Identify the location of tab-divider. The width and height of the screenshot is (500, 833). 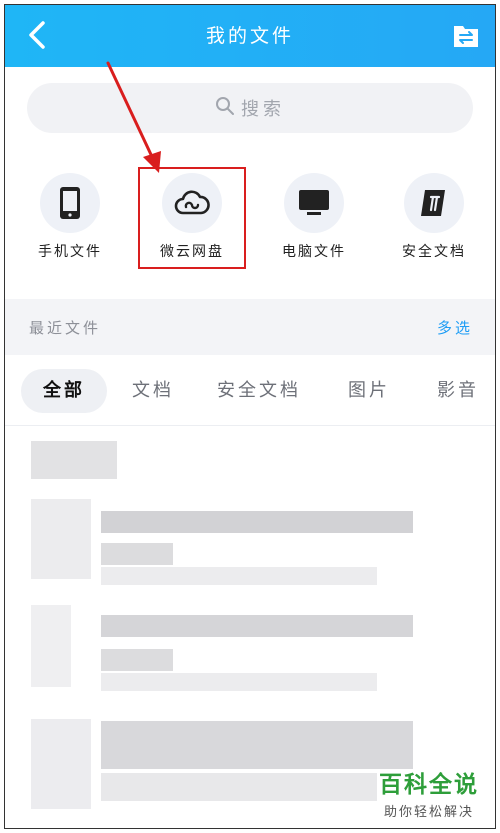
(250, 425).